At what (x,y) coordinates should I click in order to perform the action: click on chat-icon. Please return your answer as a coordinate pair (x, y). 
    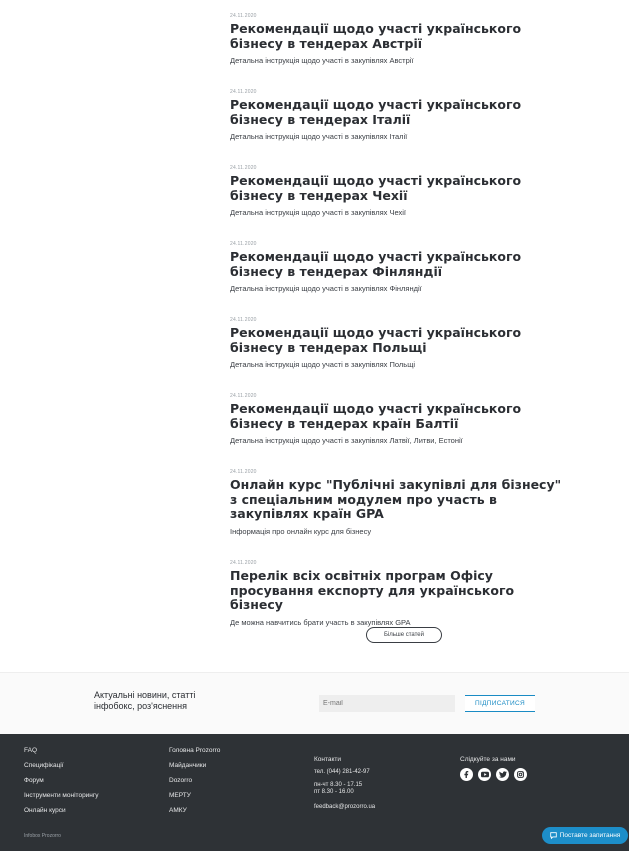
    Looking at the image, I should click on (553, 835).